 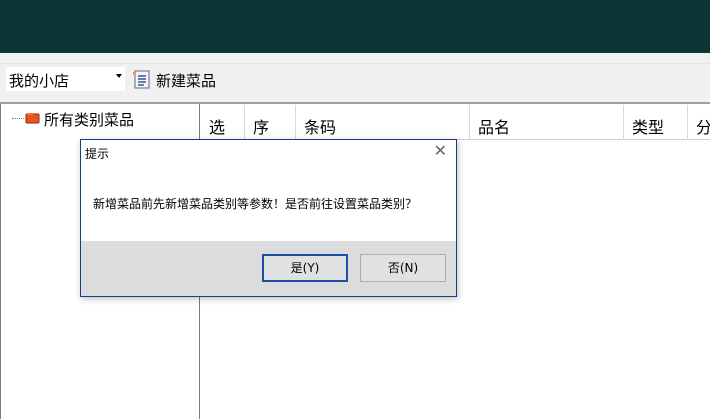 What do you see at coordinates (97, 154) in the screenshot?
I see `dialog-title: 提示` at bounding box center [97, 154].